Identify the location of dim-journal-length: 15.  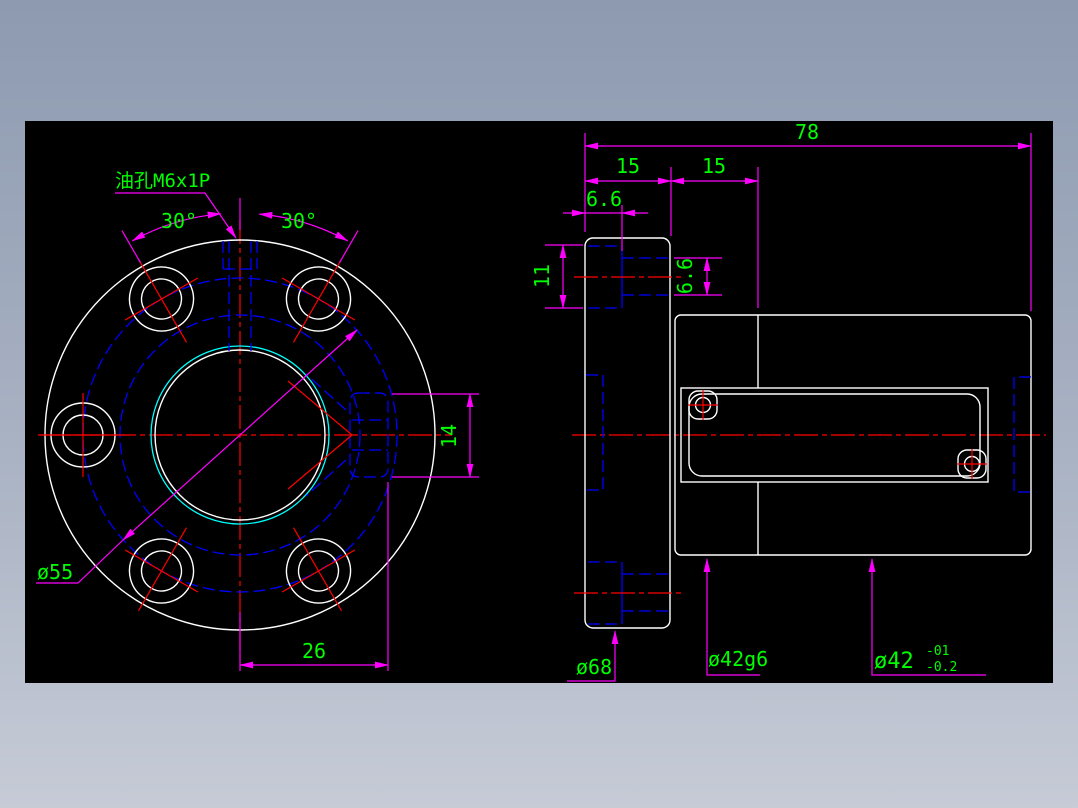
(714, 166).